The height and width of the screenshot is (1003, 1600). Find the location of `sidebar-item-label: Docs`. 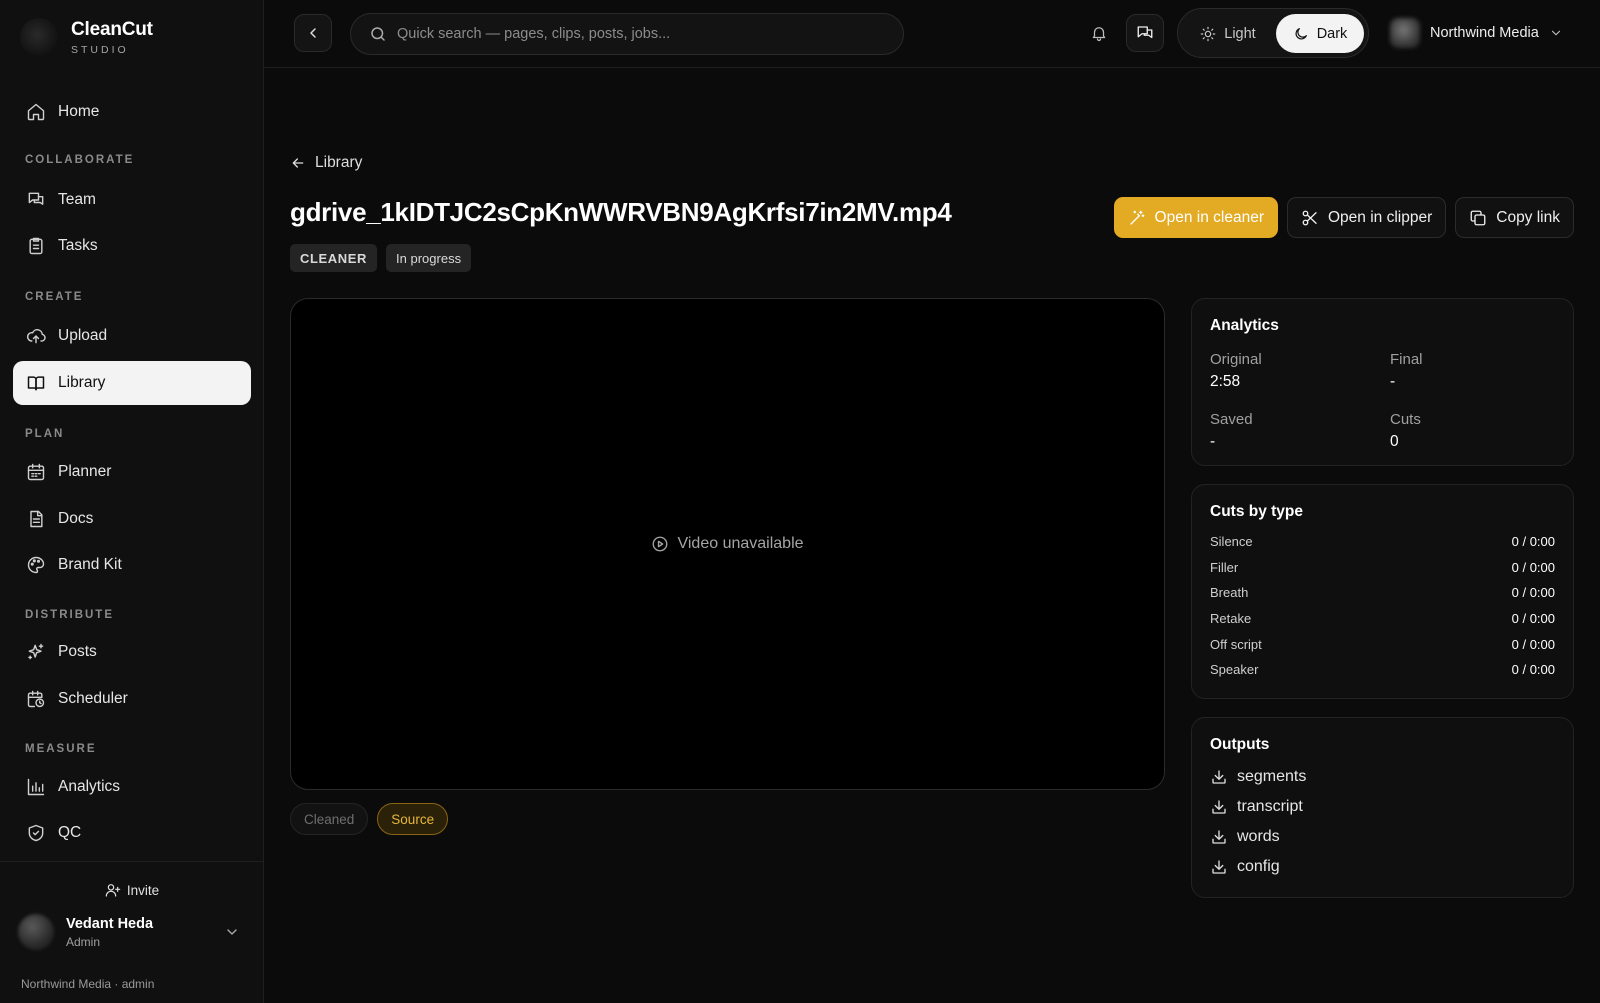

sidebar-item-label: Docs is located at coordinates (76, 518).